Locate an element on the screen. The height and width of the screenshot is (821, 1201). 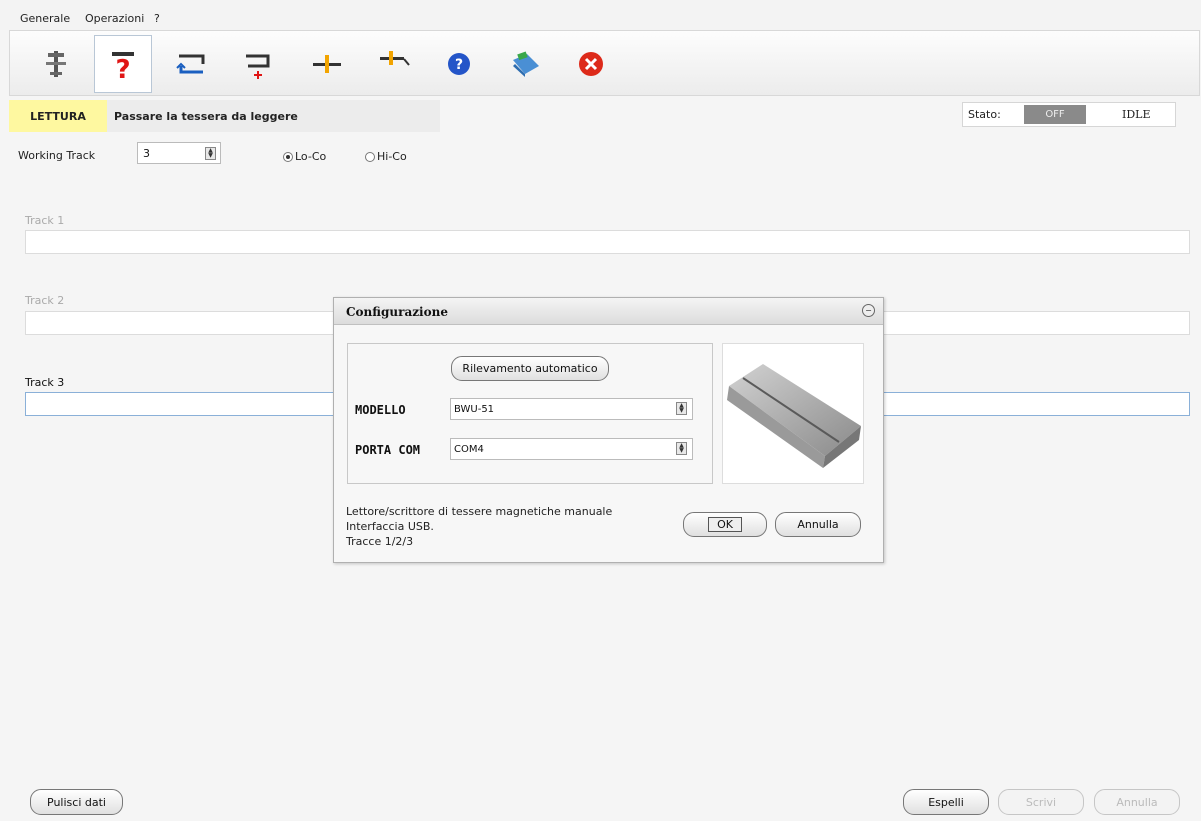
setup-icon is located at coordinates (56, 64).